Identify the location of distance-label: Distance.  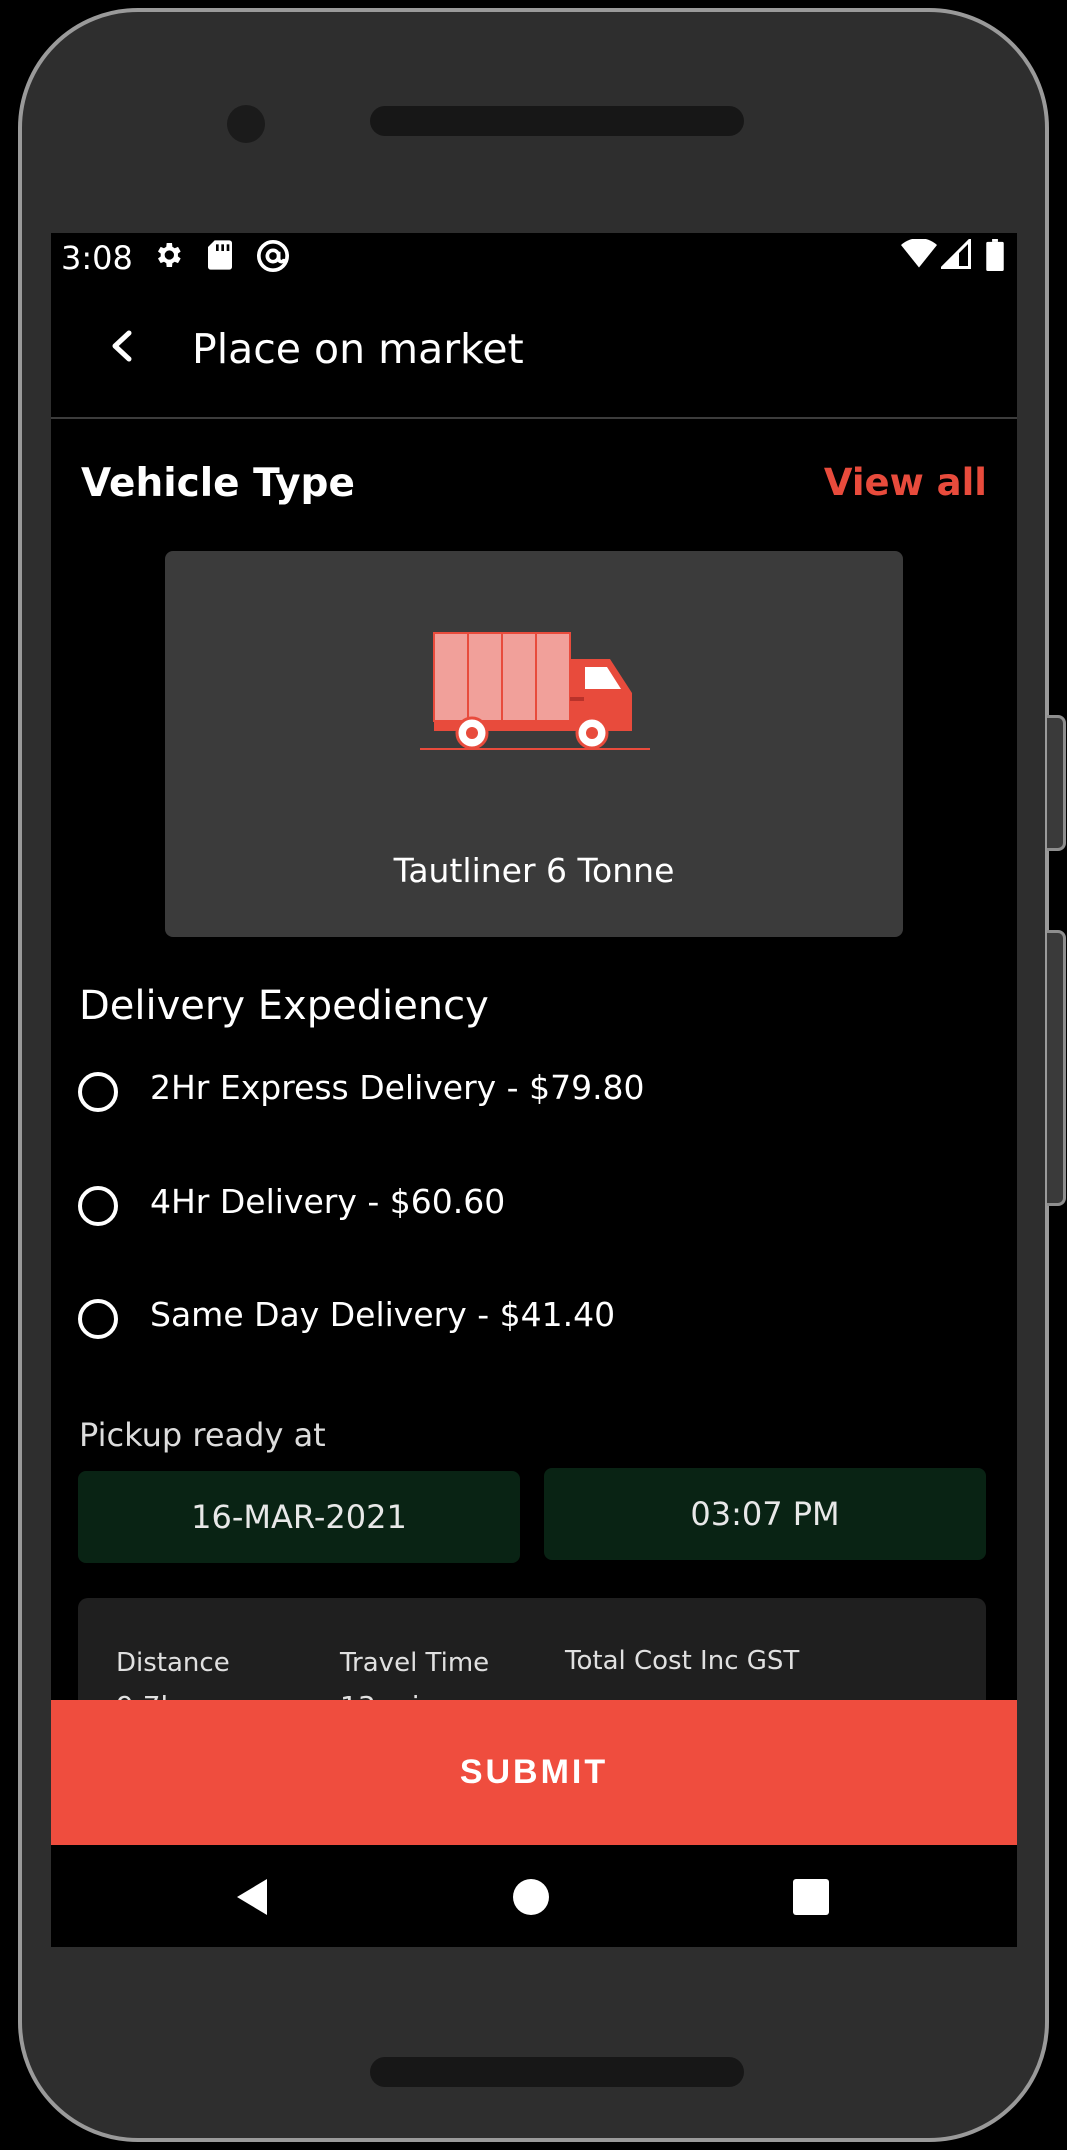
(173, 1663).